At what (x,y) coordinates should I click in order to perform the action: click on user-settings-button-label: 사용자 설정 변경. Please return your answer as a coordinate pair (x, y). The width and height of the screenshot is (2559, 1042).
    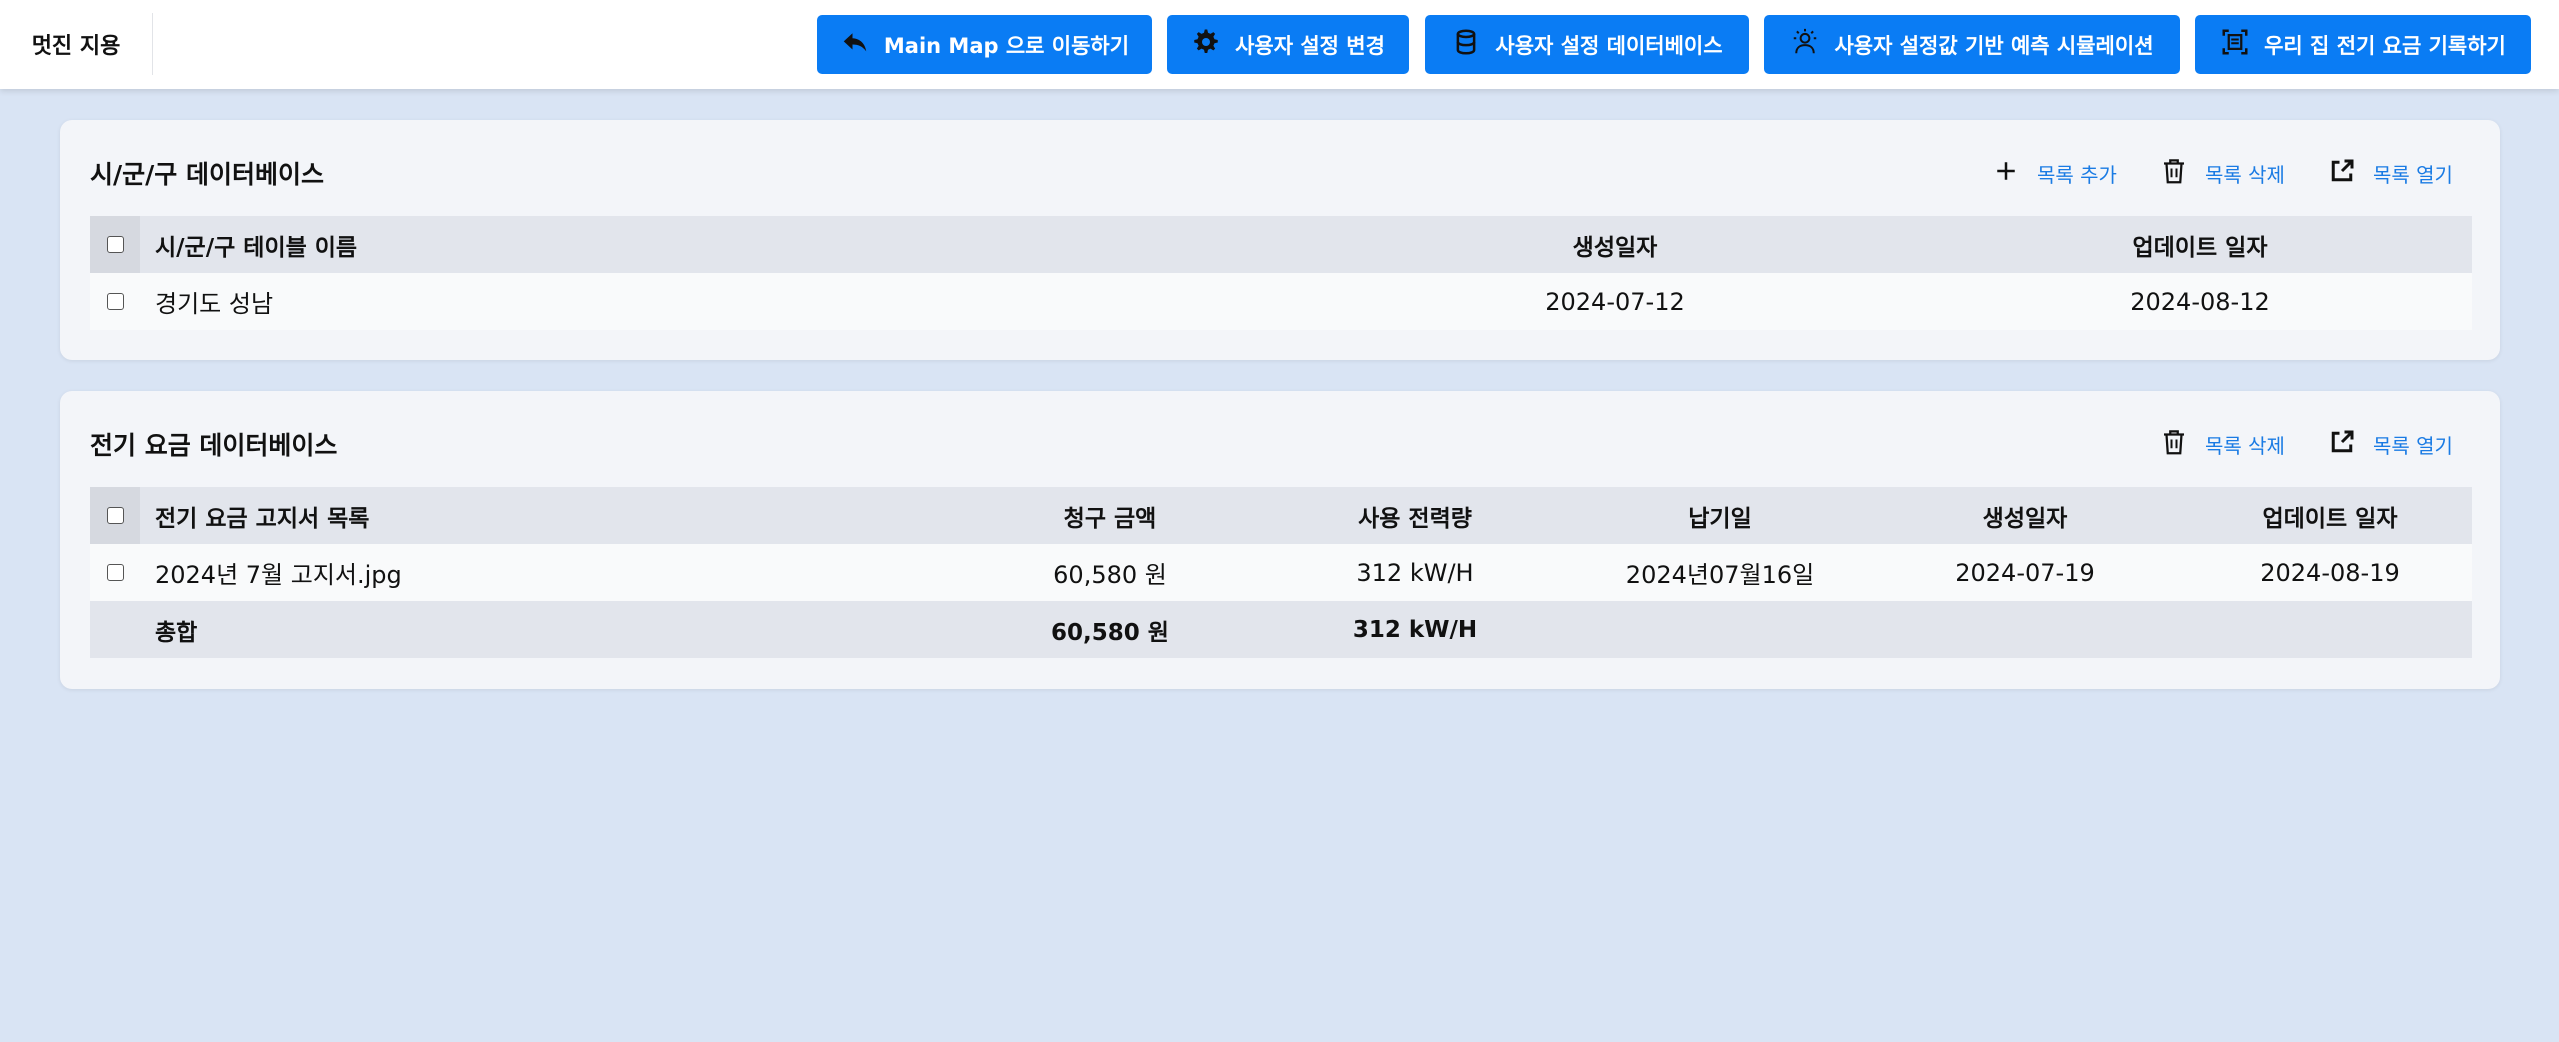
    Looking at the image, I should click on (1310, 45).